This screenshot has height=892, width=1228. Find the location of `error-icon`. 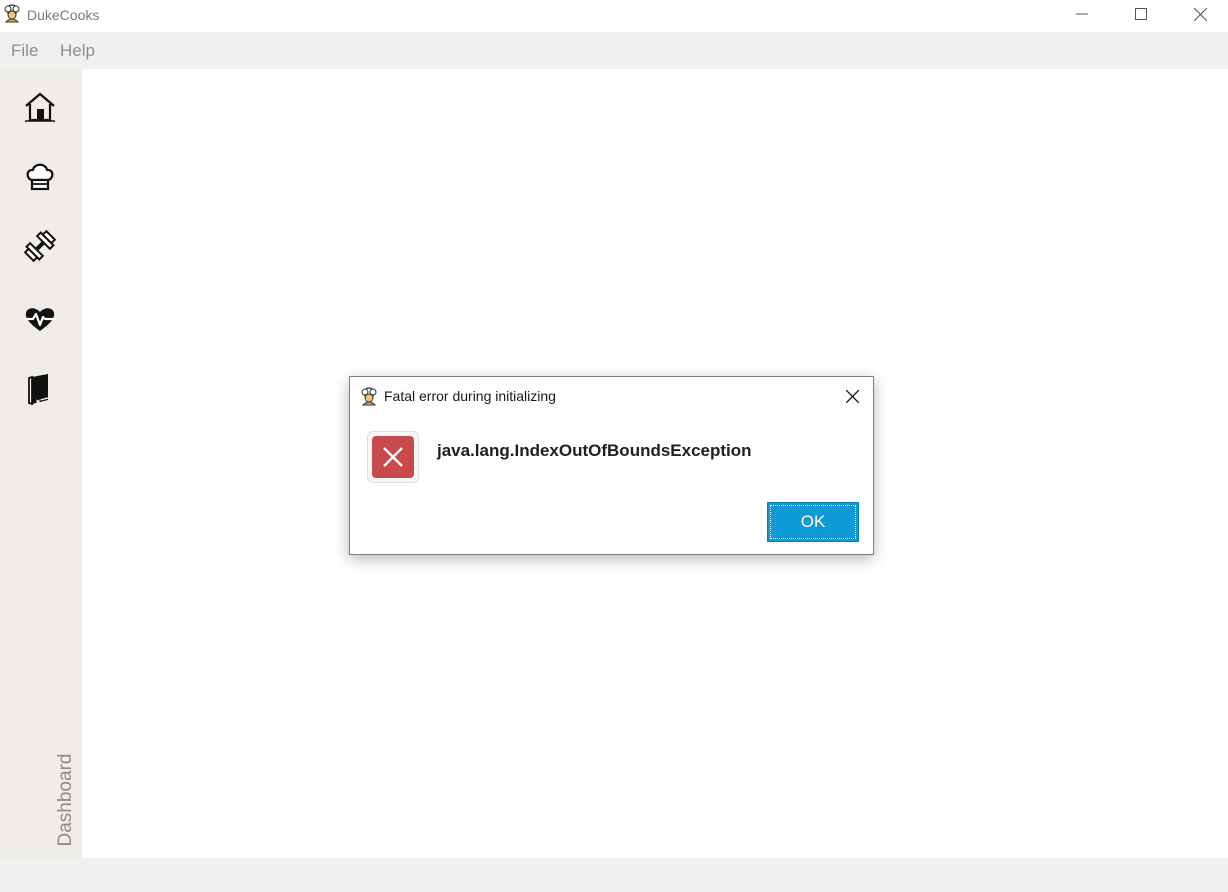

error-icon is located at coordinates (393, 457).